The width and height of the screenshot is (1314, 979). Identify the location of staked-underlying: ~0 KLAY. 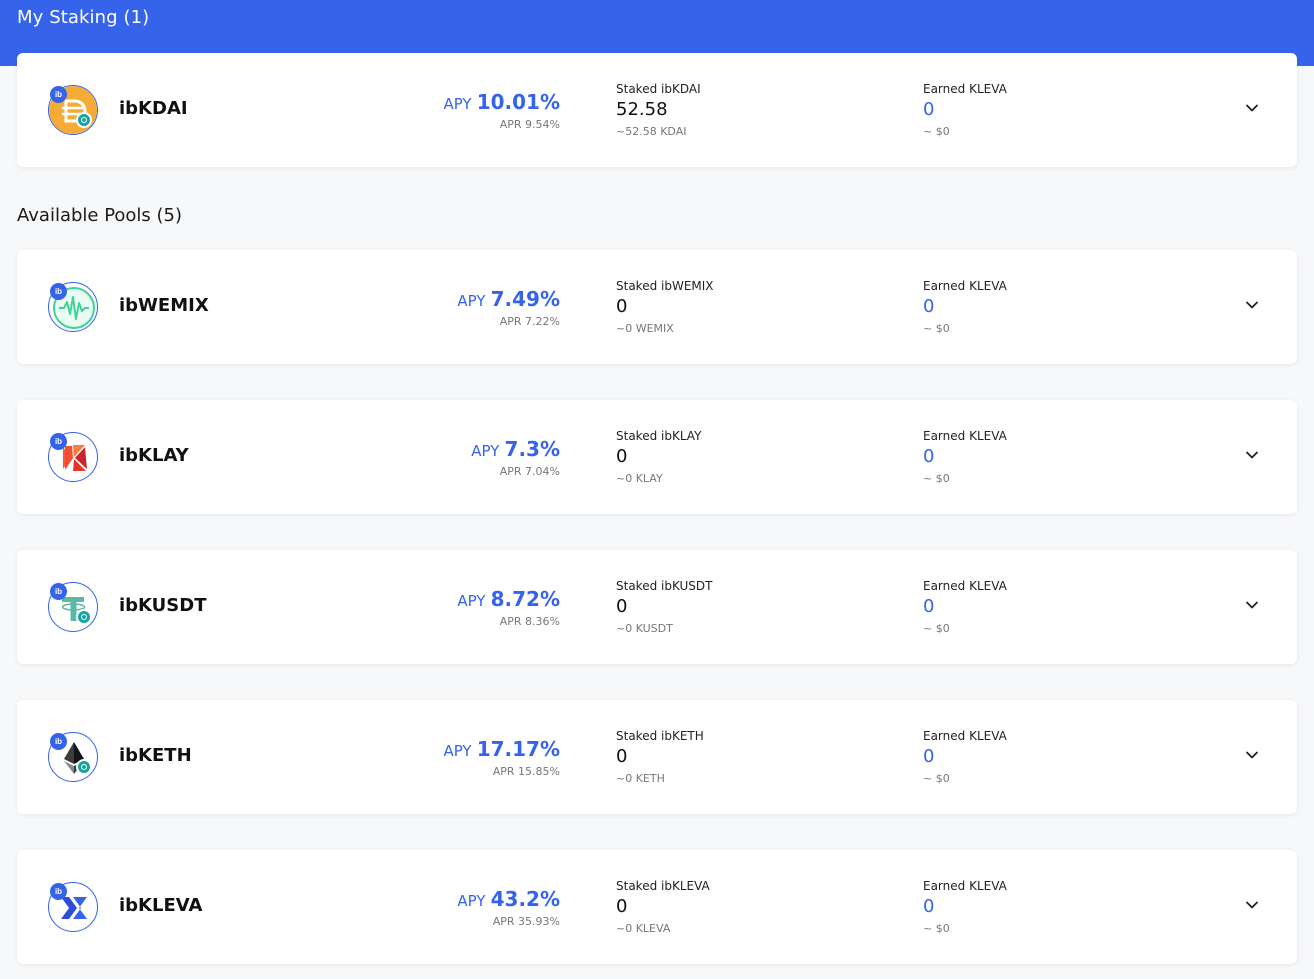
(639, 478).